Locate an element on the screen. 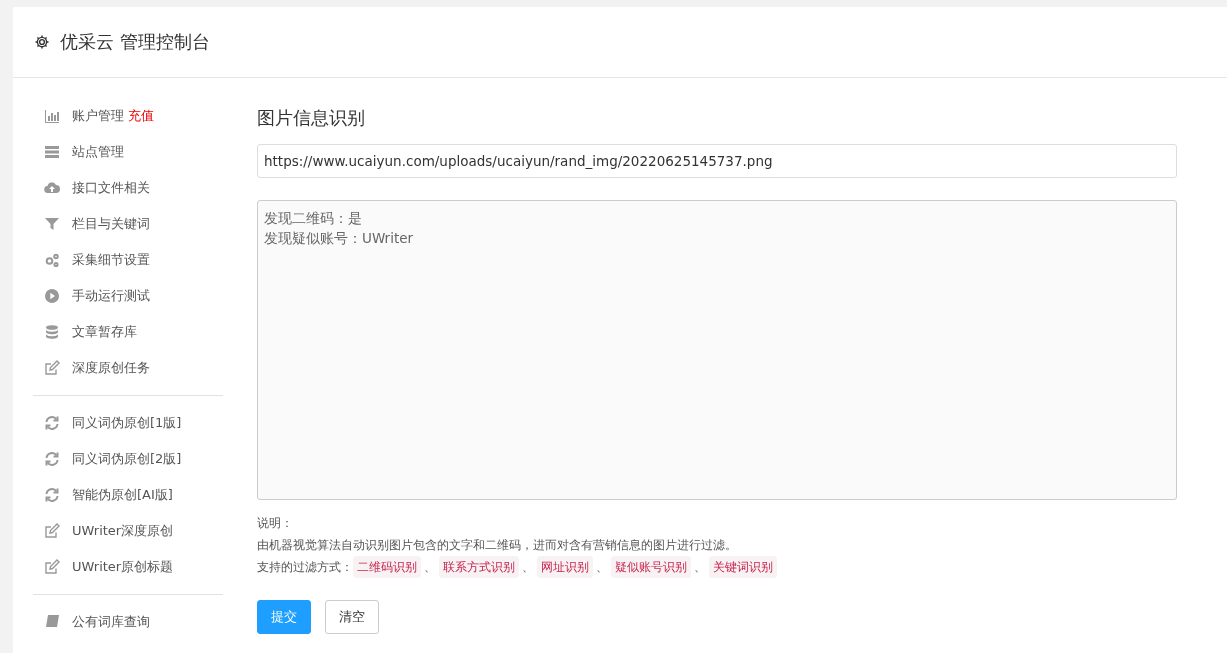 The width and height of the screenshot is (1227, 653). result-line: 发现疑似账号：UWriter is located at coordinates (339, 238).